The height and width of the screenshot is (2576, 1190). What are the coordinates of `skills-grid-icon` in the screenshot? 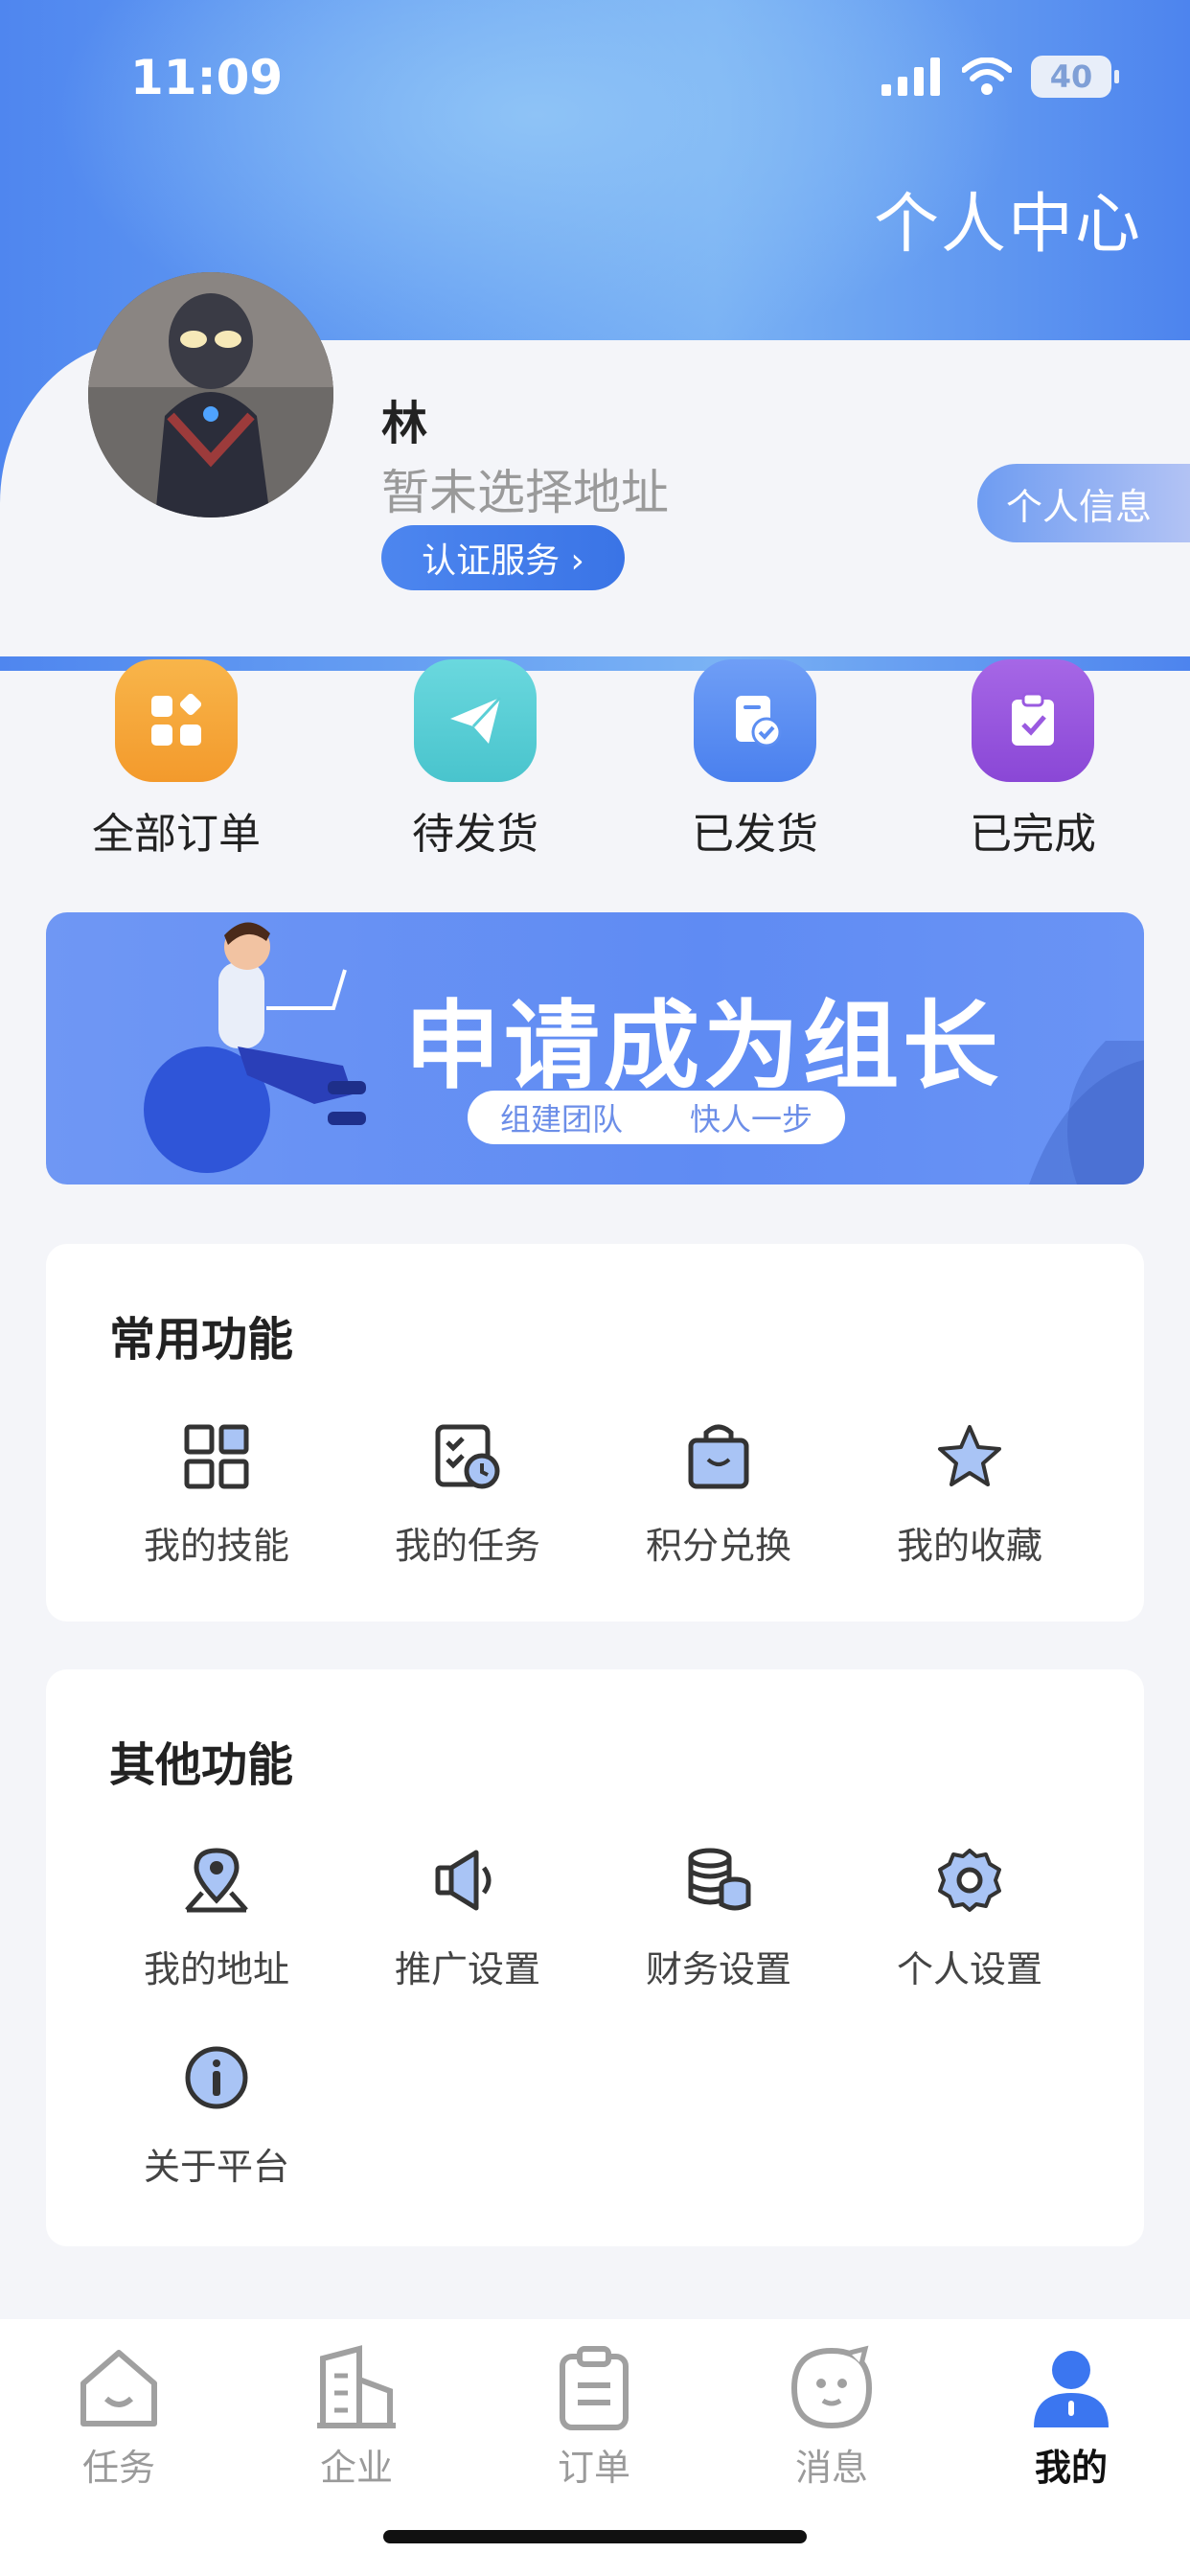 It's located at (217, 1456).